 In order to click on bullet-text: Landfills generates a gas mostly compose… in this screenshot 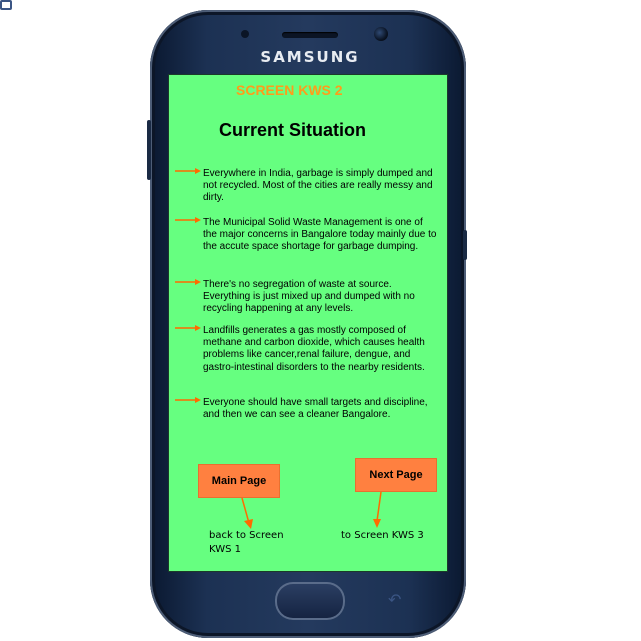, I will do `click(314, 349)`.